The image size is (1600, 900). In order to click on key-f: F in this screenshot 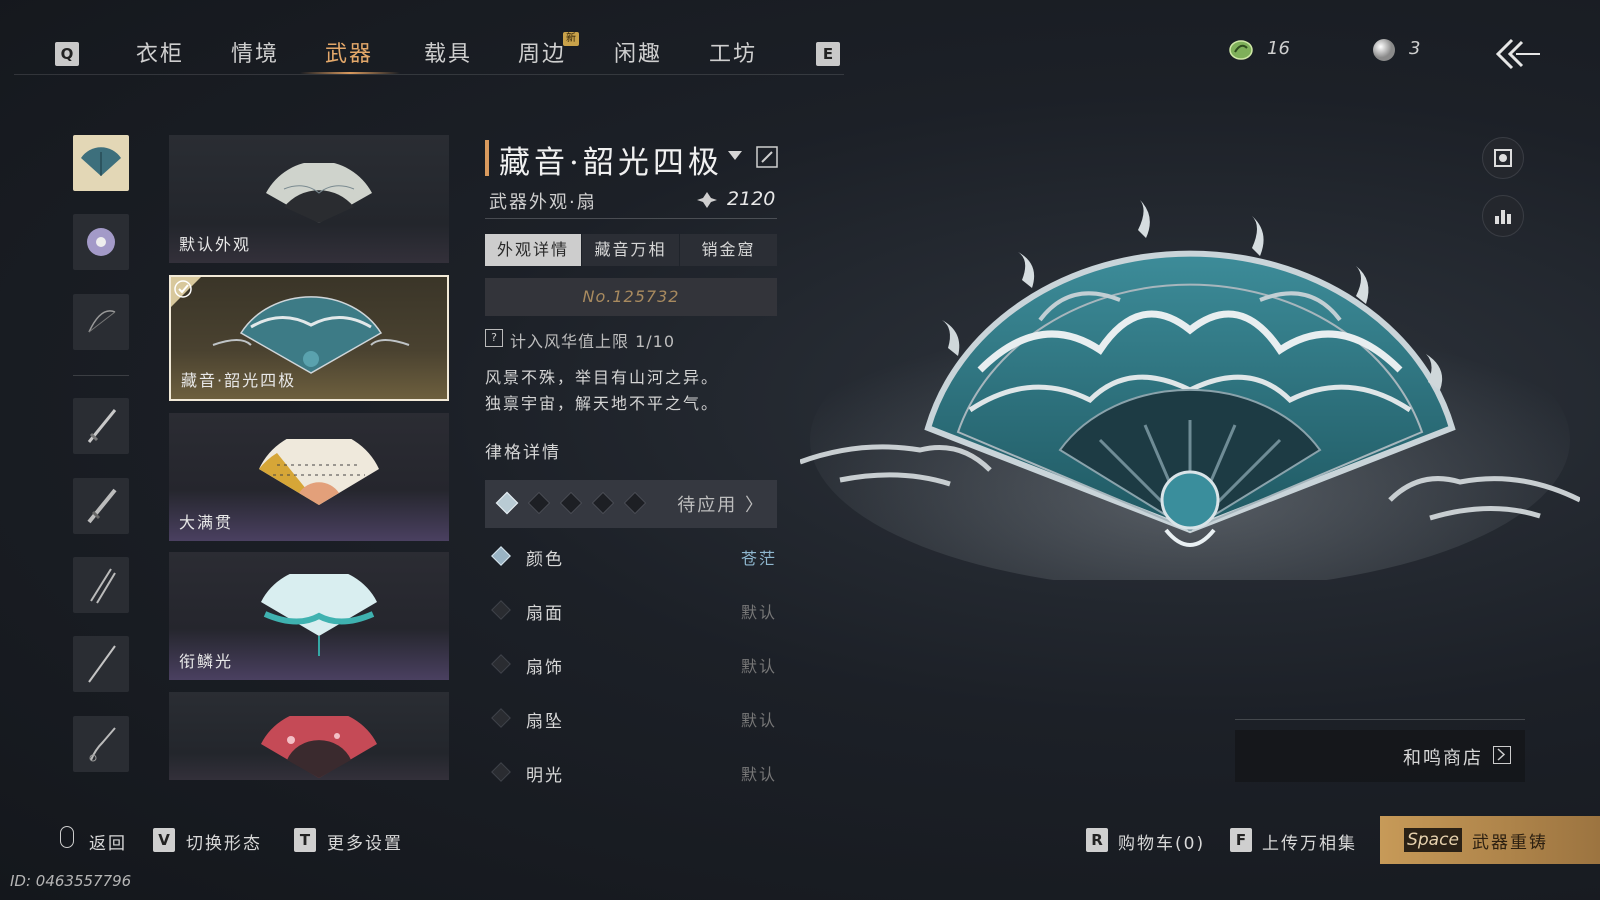, I will do `click(1241, 840)`.